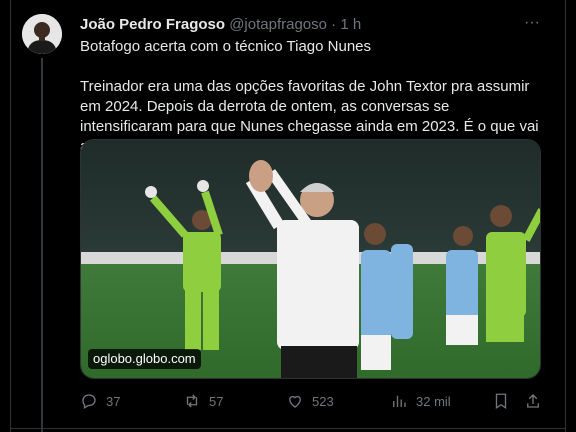 The width and height of the screenshot is (576, 432). I want to click on tweet-actions: 37 57 523 32 mil, so click(313, 401).